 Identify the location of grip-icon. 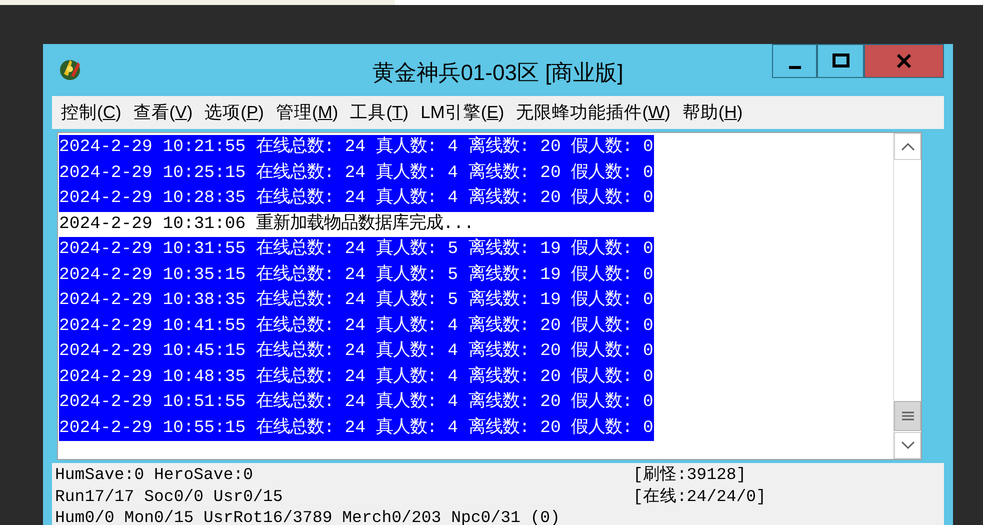
(908, 416).